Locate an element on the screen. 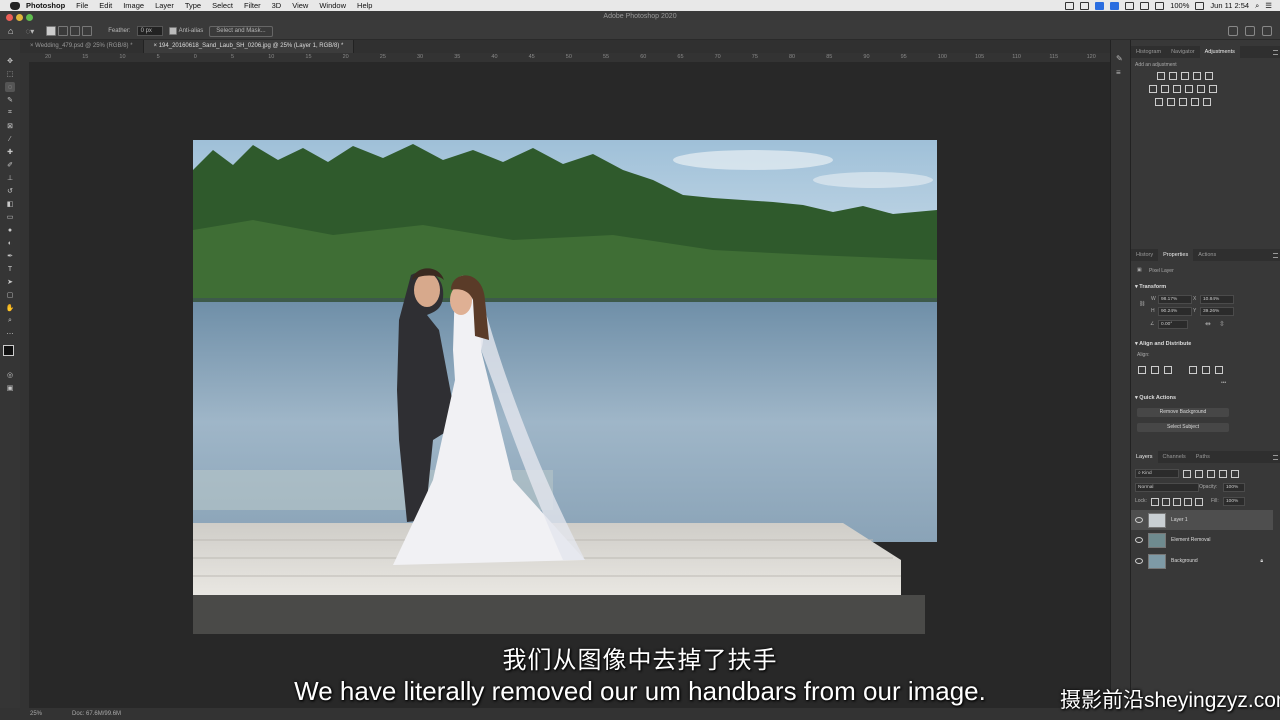  eraser-tool-icon: ◧ is located at coordinates (10, 204).